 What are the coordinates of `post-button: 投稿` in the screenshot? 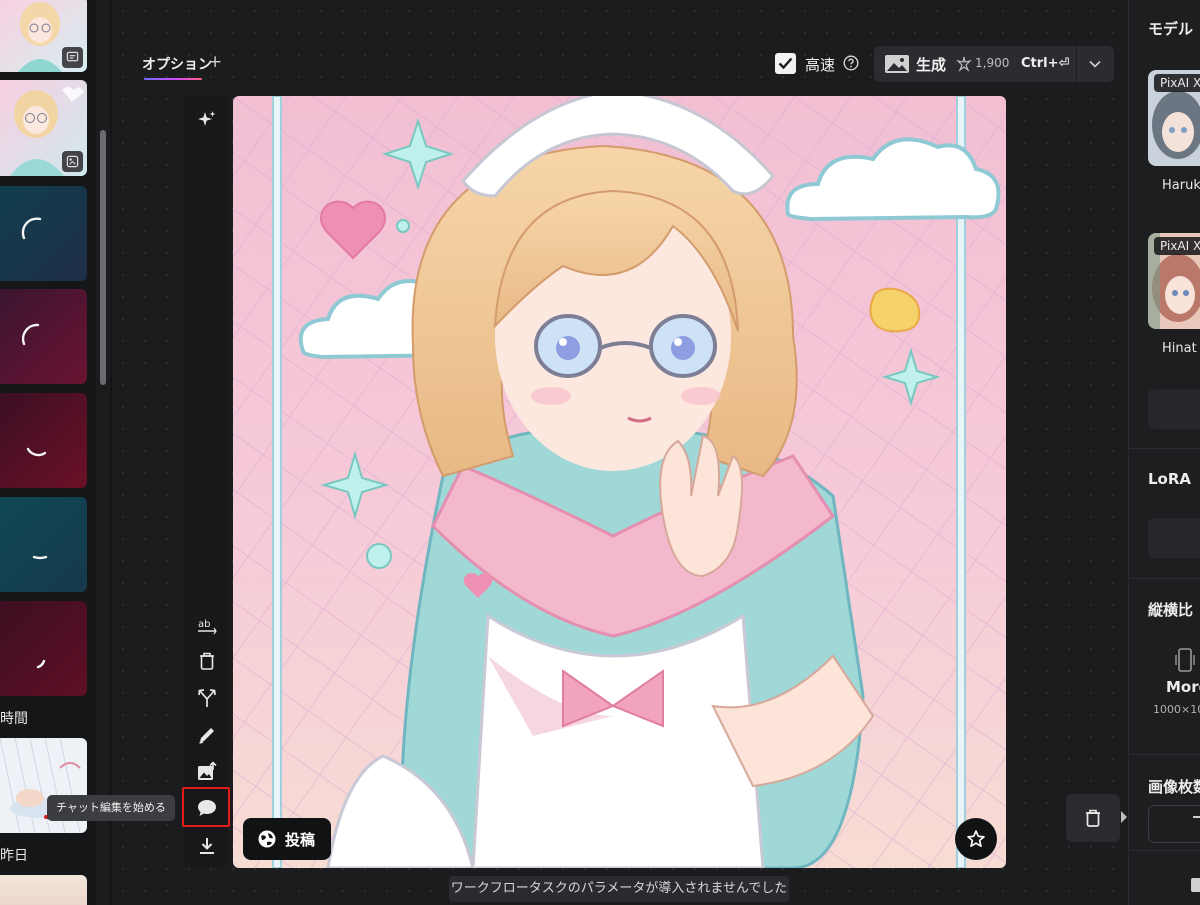 It's located at (287, 839).